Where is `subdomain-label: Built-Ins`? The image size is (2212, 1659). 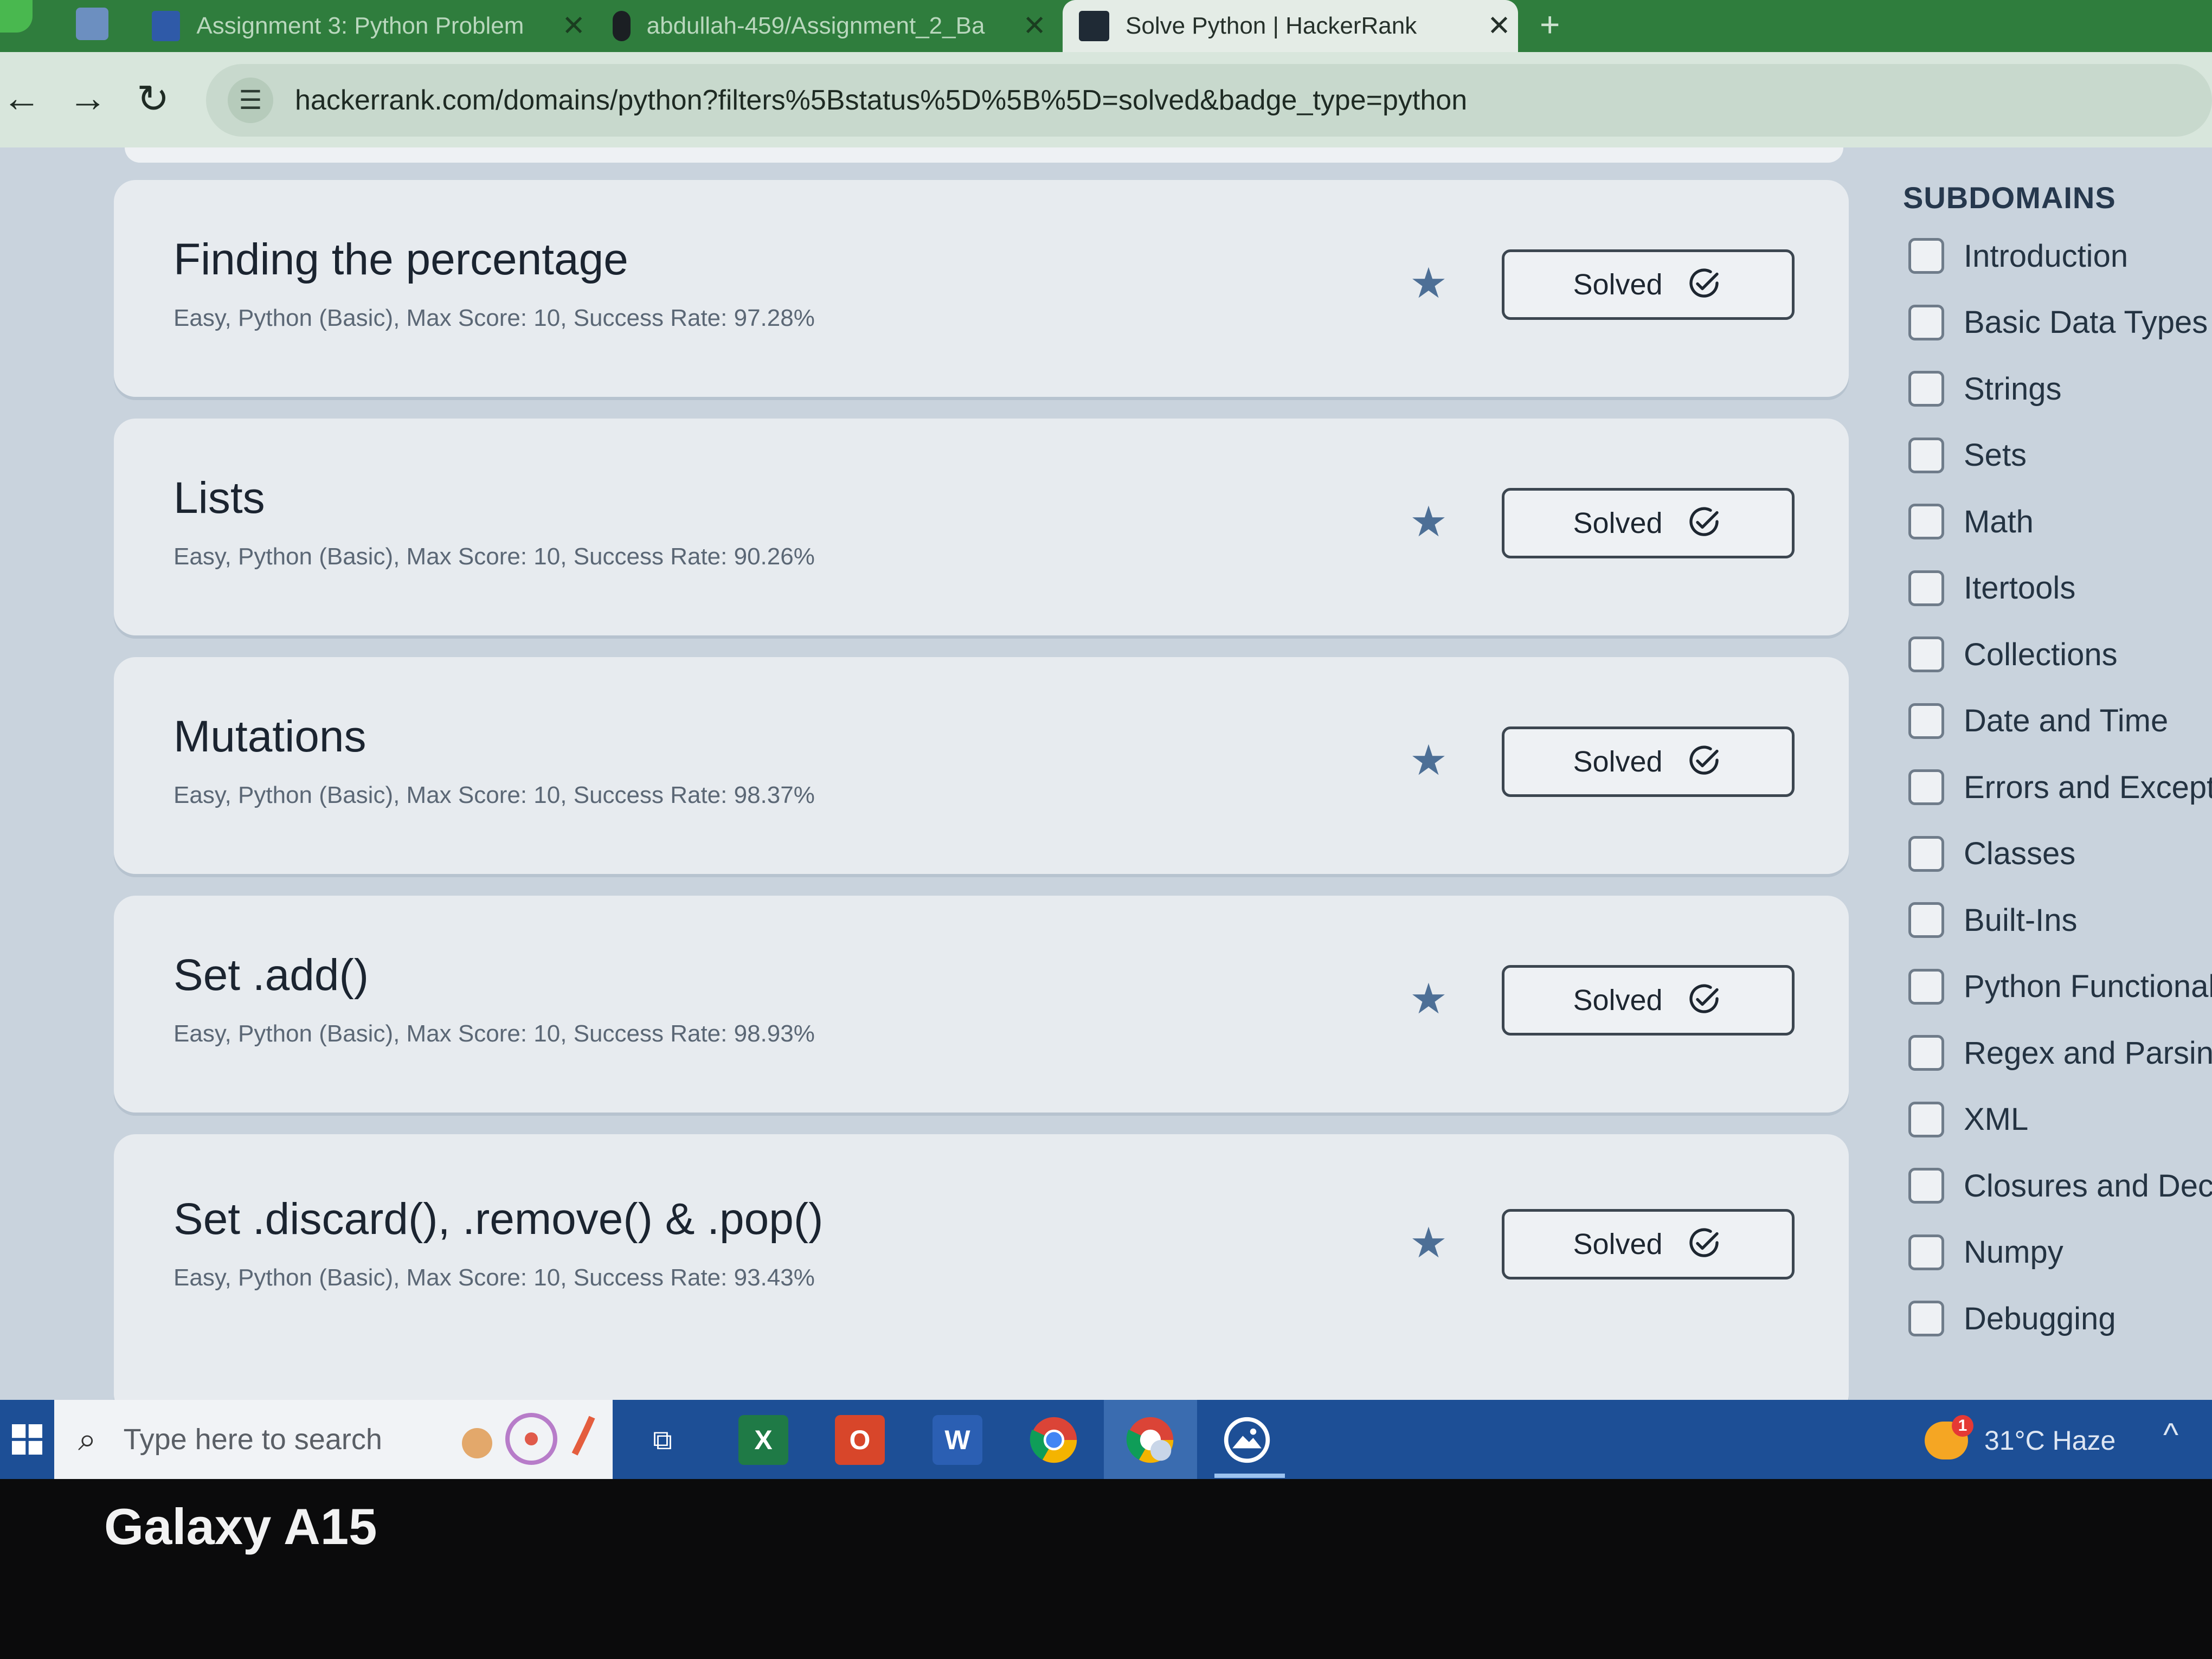
subdomain-label: Built-Ins is located at coordinates (2021, 920).